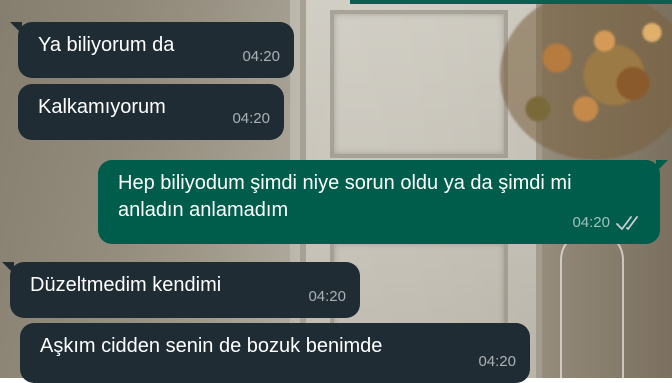 The height and width of the screenshot is (383, 672). What do you see at coordinates (151, 112) in the screenshot?
I see `incoming-message: Kalkamıyorum 04:20` at bounding box center [151, 112].